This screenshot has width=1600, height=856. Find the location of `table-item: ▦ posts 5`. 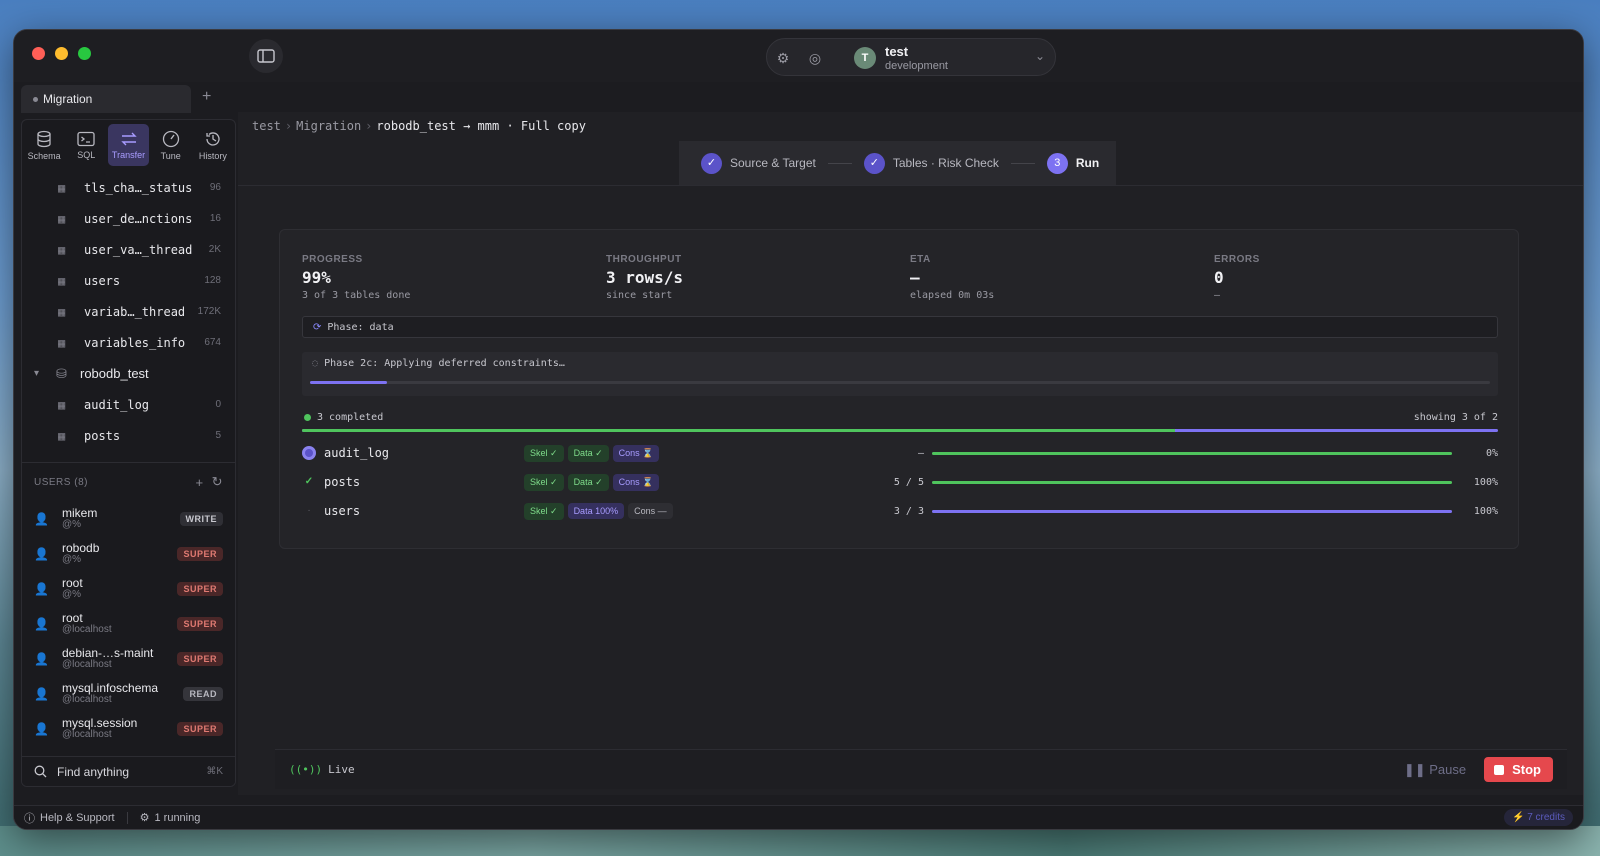

table-item: ▦ posts 5 is located at coordinates (128, 435).